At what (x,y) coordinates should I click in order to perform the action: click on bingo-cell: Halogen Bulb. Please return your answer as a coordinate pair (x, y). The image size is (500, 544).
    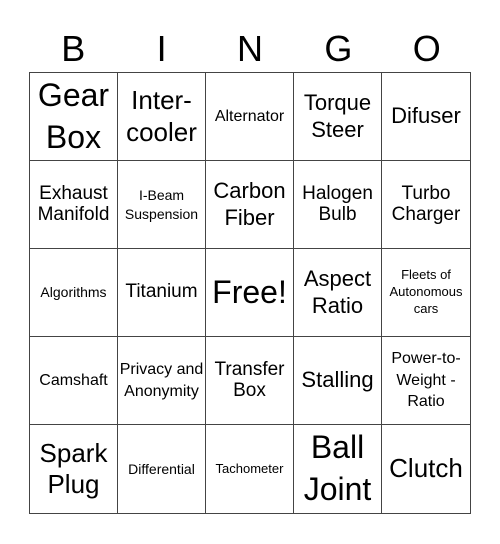
    Looking at the image, I should click on (338, 205).